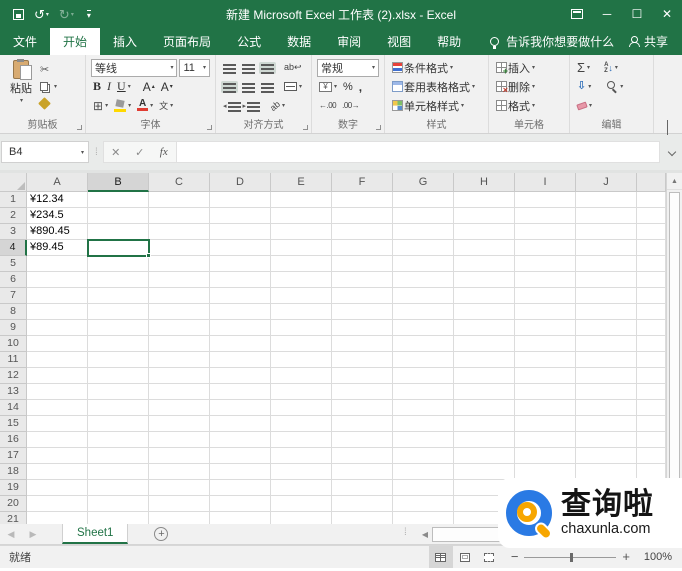  I want to click on cell-D21, so click(240, 518).